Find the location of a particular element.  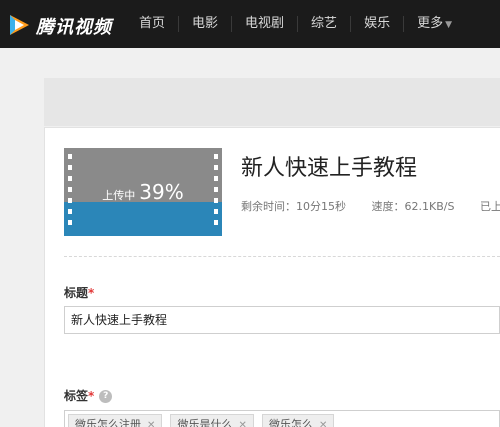

tags-label-text: 标签 is located at coordinates (76, 396).